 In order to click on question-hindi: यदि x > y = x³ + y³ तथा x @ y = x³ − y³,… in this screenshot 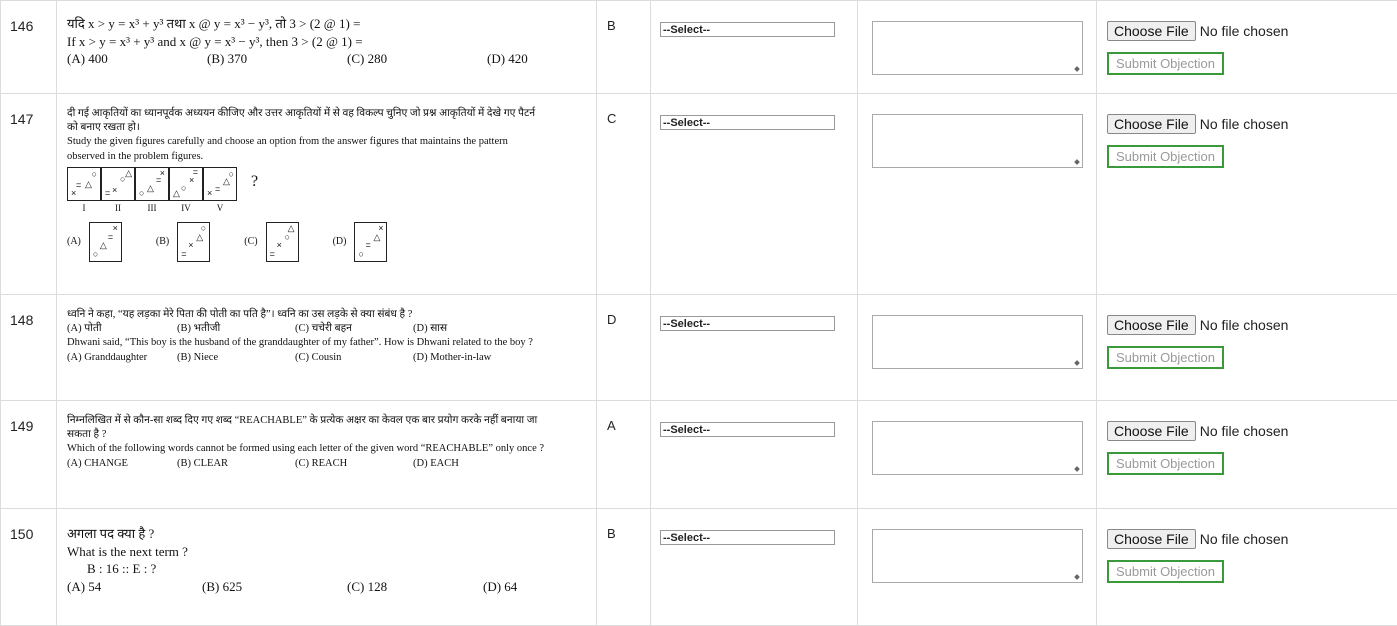, I will do `click(327, 24)`.